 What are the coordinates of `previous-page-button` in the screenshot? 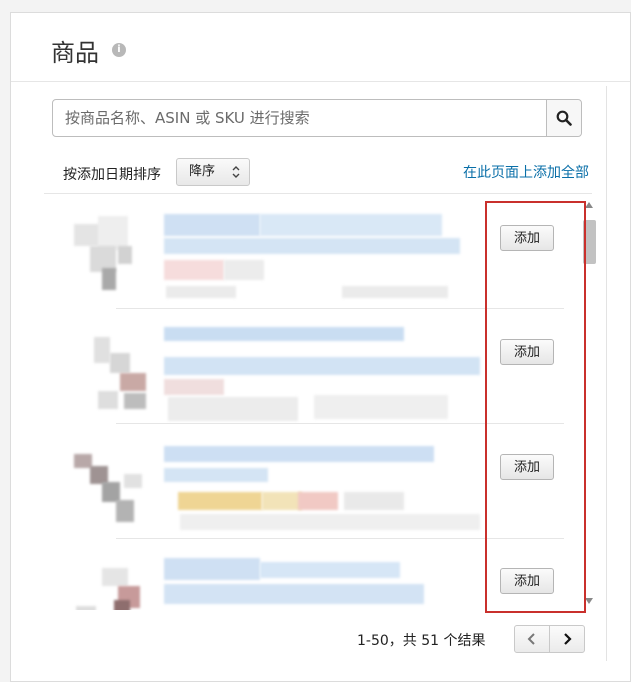 It's located at (532, 639).